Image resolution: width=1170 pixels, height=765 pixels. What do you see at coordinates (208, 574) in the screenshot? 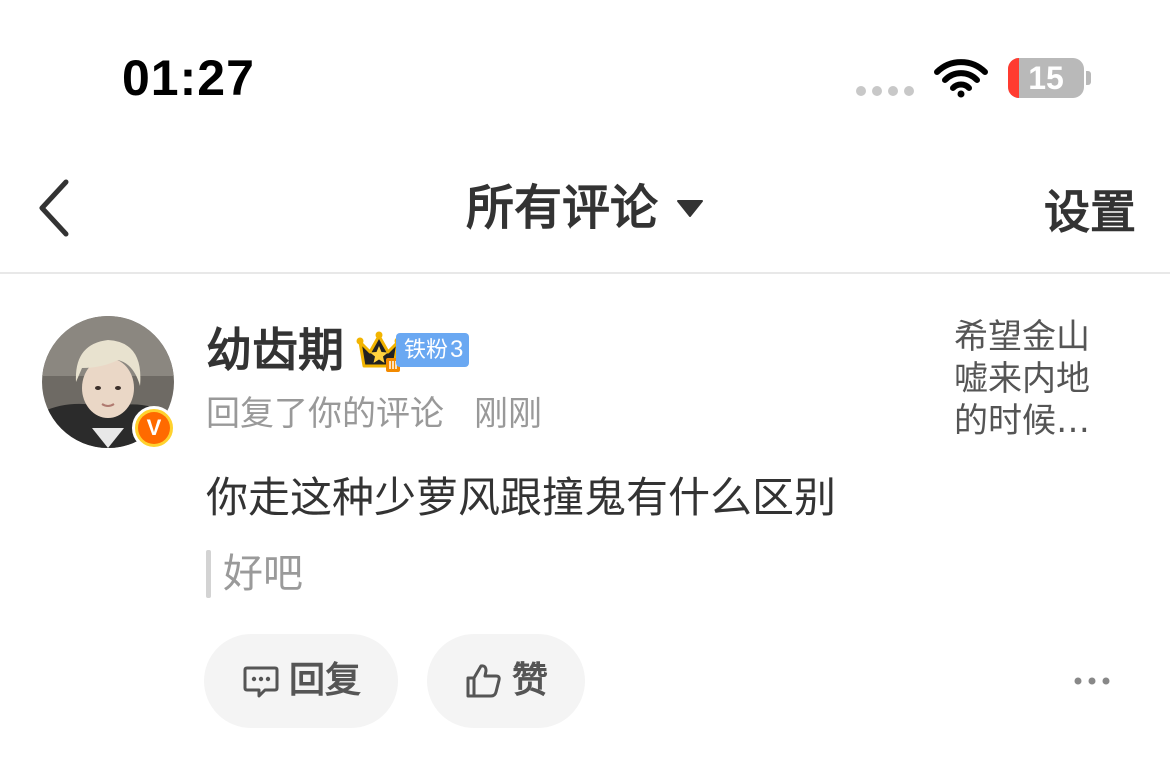
I see `quote-bar` at bounding box center [208, 574].